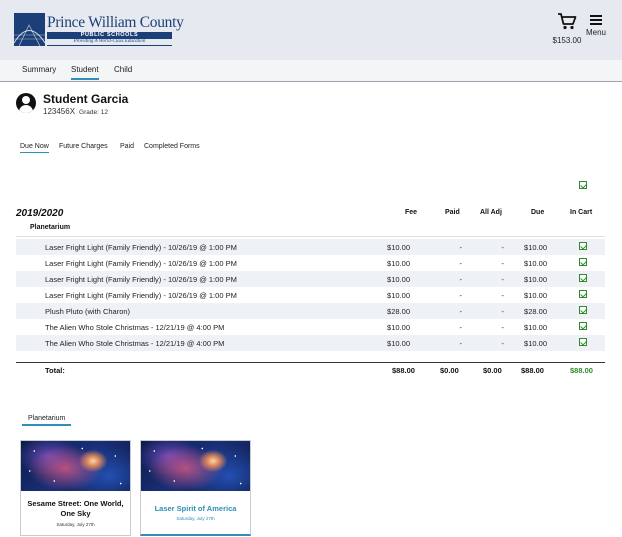  Describe the element at coordinates (123, 69) in the screenshot. I see `tab-child: Child` at that location.